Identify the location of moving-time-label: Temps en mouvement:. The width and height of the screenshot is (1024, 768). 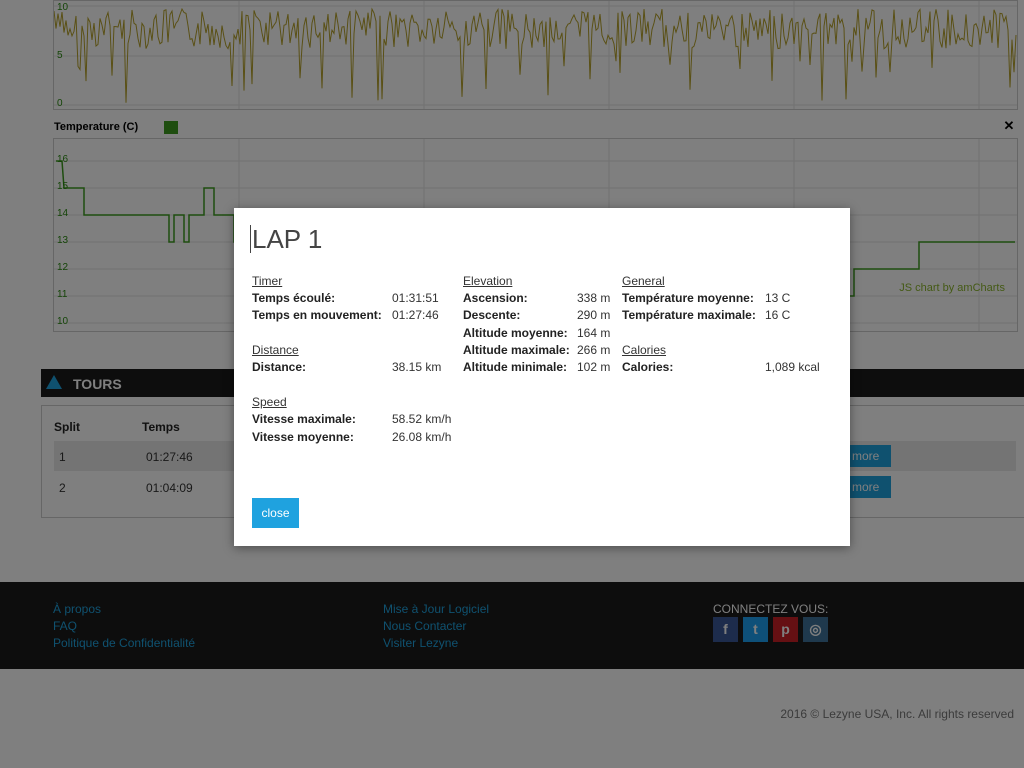
(317, 315).